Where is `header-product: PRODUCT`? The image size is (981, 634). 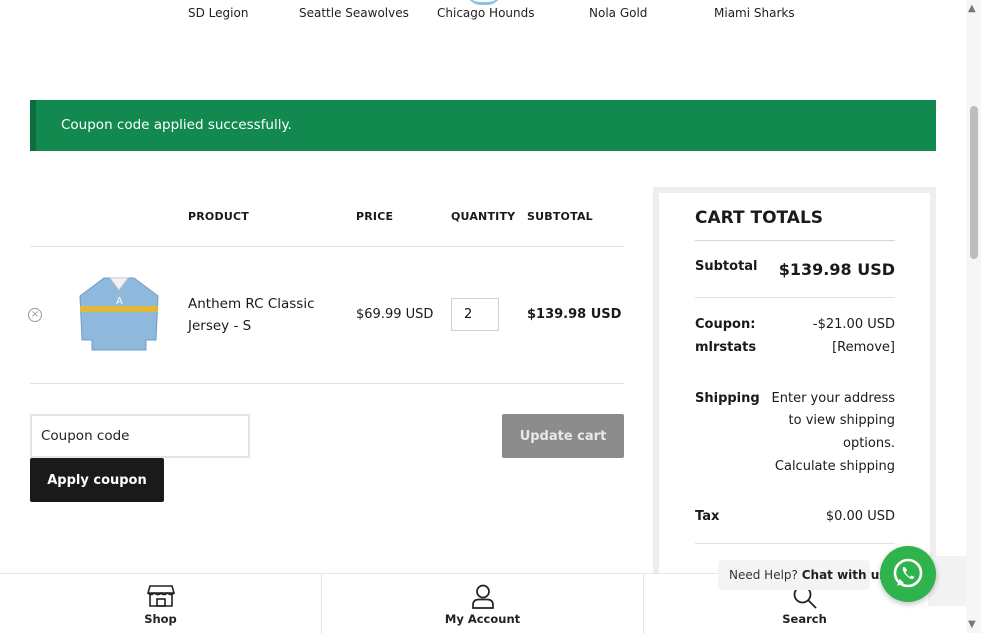 header-product: PRODUCT is located at coordinates (218, 216).